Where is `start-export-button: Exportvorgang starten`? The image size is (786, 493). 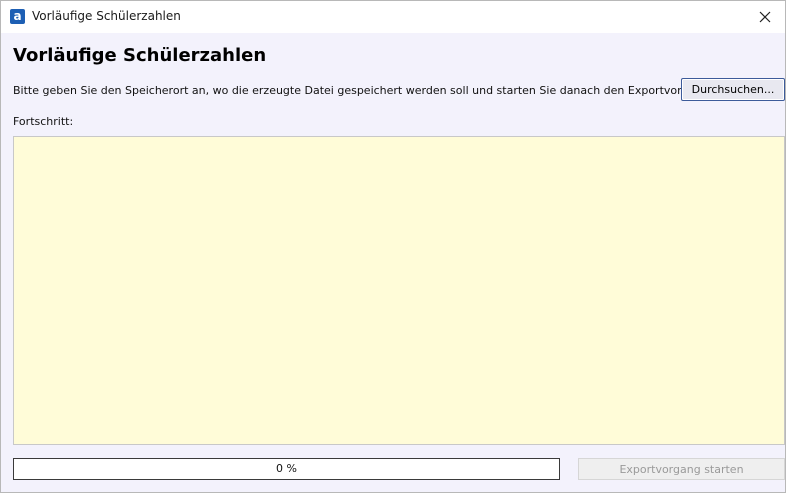 start-export-button: Exportvorgang starten is located at coordinates (681, 469).